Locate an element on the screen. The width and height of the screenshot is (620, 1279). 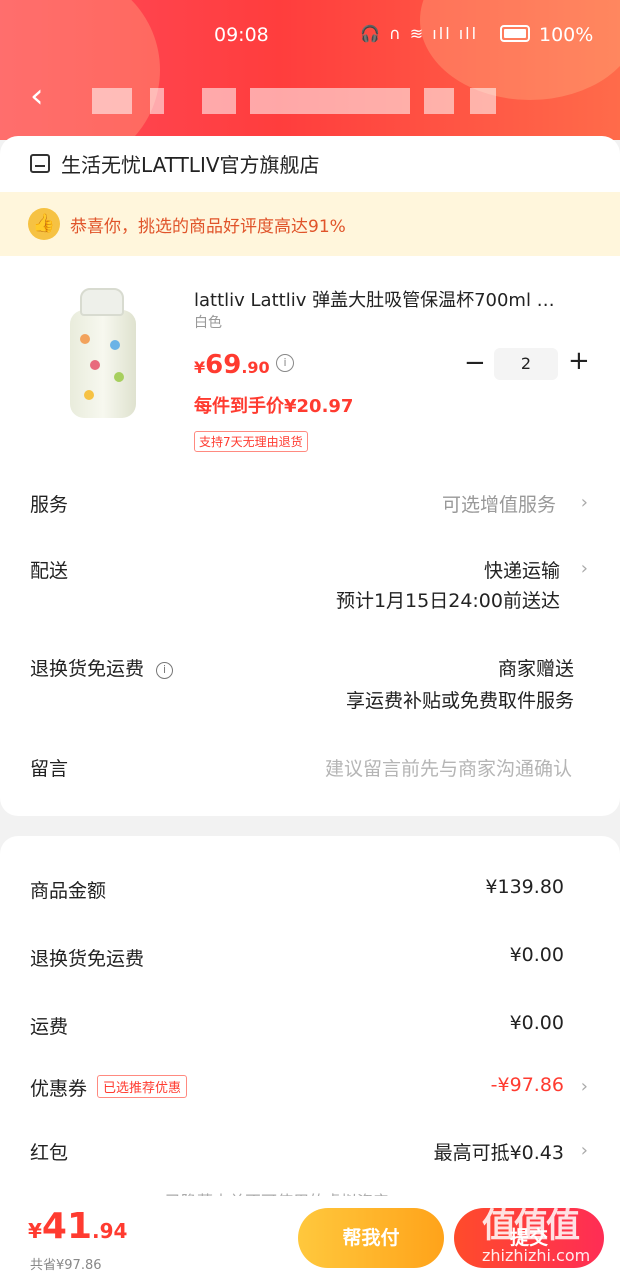
battery-percent: 100% is located at coordinates (566, 35).